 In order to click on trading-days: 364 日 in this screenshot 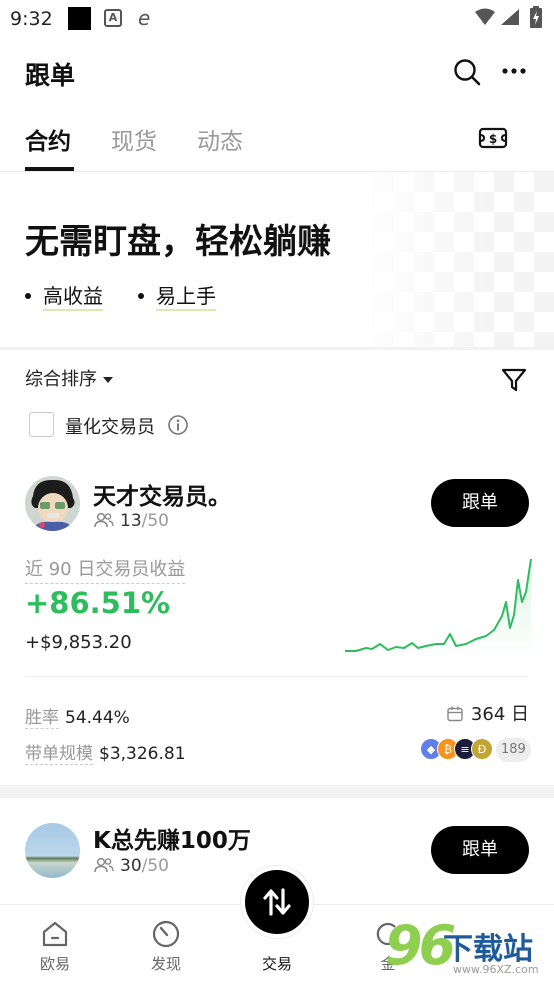, I will do `click(488, 713)`.